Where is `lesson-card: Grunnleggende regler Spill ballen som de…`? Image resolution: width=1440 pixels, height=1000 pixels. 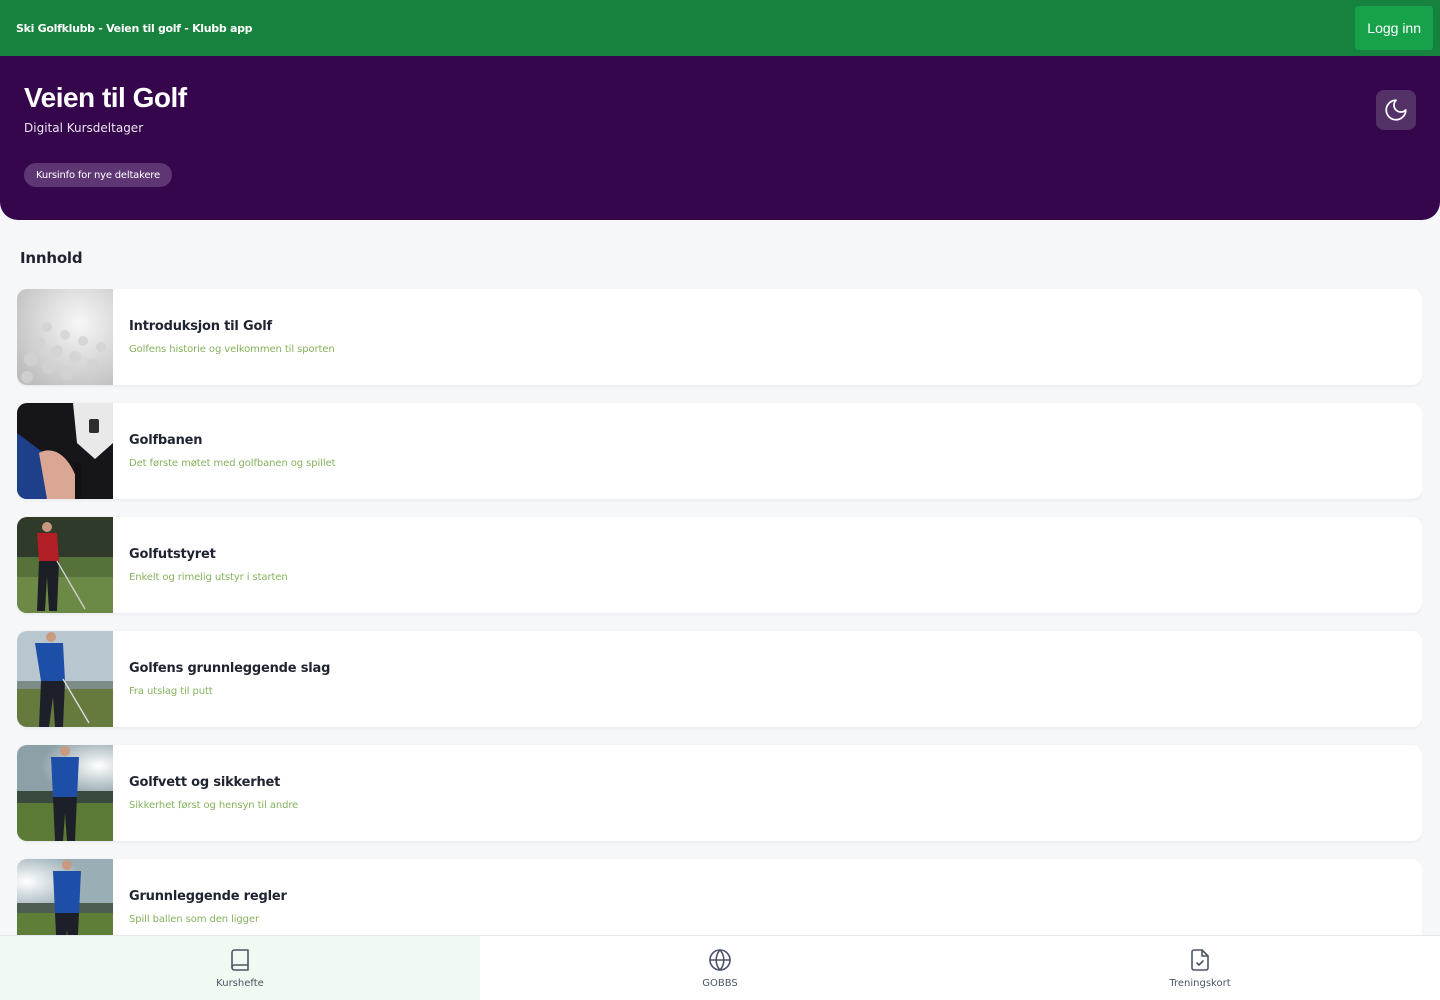
lesson-card: Grunnleggende regler Spill ballen som de… is located at coordinates (719, 897).